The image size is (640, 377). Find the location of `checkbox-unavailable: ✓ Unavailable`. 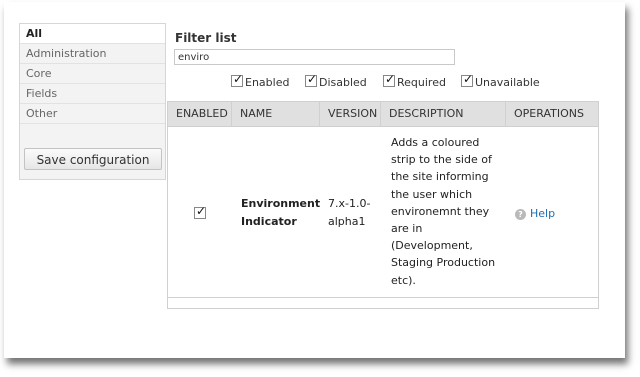

checkbox-unavailable: ✓ Unavailable is located at coordinates (500, 80).